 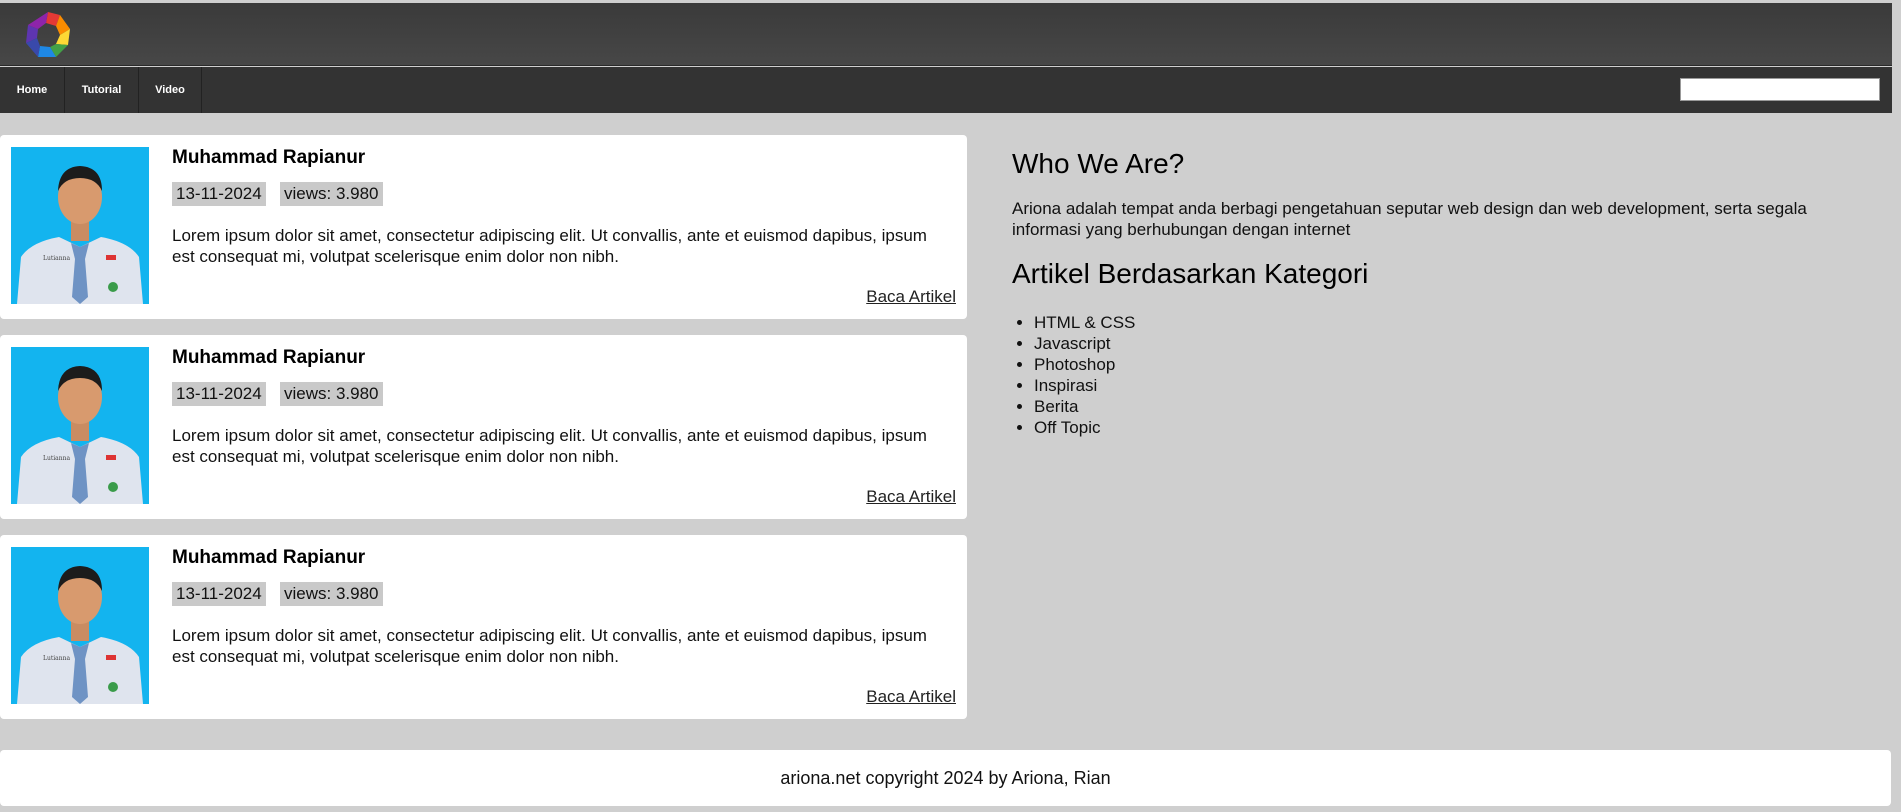 What do you see at coordinates (1098, 163) in the screenshot?
I see `about-heading: Who We Are?` at bounding box center [1098, 163].